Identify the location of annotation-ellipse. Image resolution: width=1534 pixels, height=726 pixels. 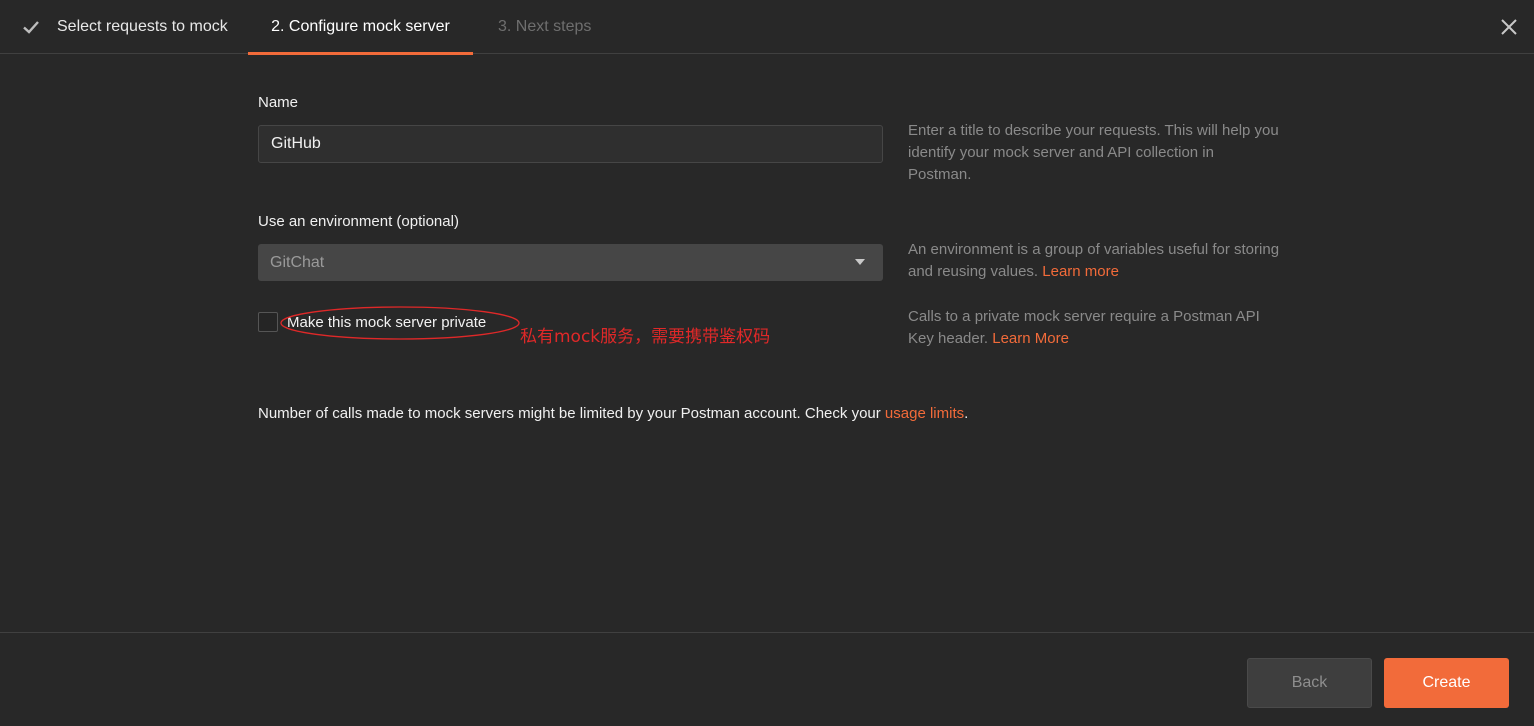
(400, 323).